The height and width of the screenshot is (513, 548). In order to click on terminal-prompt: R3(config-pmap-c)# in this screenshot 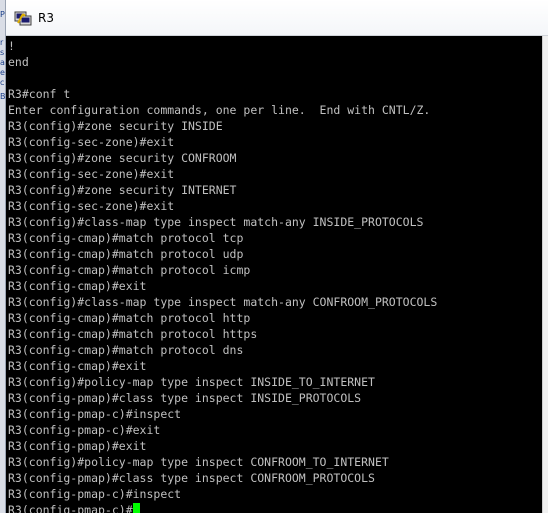, I will do `click(70, 508)`.